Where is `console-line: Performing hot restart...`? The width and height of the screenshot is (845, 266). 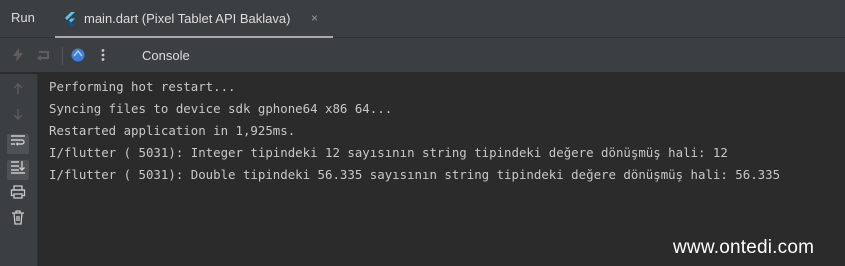 console-line: Performing hot restart... is located at coordinates (142, 86).